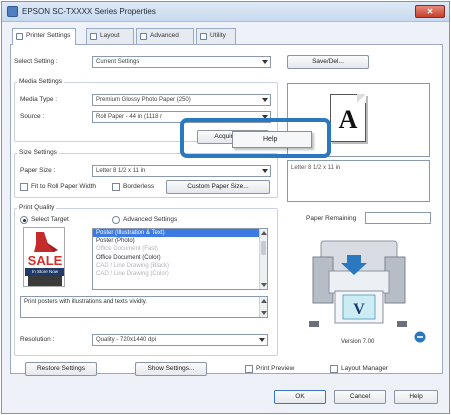 This screenshot has width=451, height=415. What do you see at coordinates (129, 117) in the screenshot?
I see `source-value: Roll Paper - 44 in (1118 r` at bounding box center [129, 117].